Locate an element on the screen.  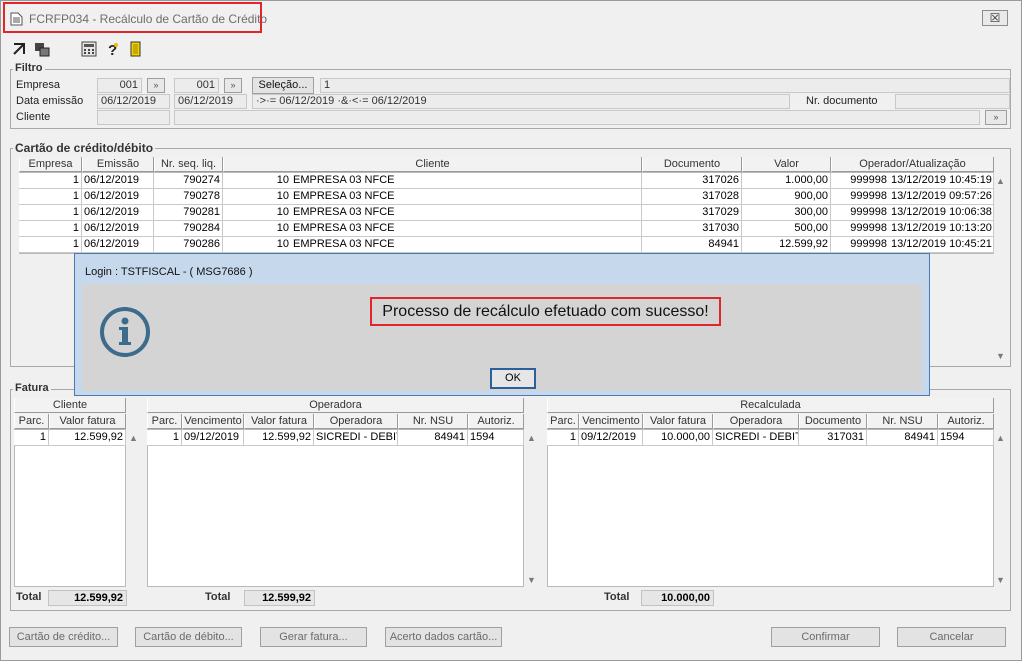
col-emissao: Emissão is located at coordinates (118, 164).